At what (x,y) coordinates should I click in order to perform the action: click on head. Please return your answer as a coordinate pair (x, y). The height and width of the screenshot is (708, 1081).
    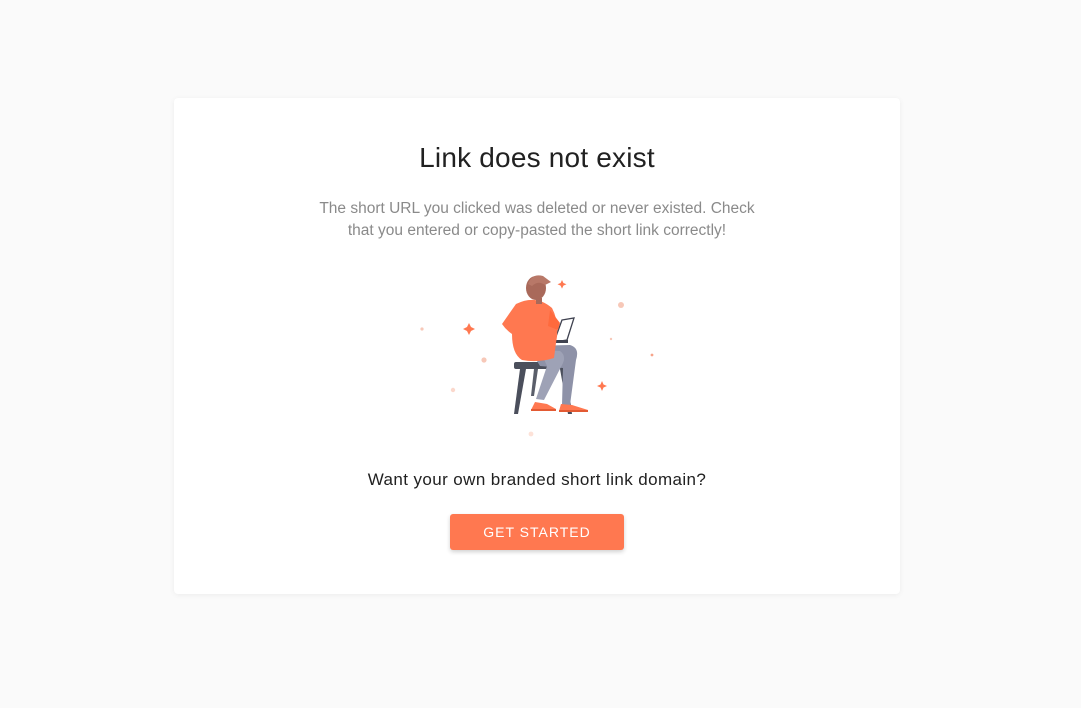
    Looking at the image, I should click on (538, 289).